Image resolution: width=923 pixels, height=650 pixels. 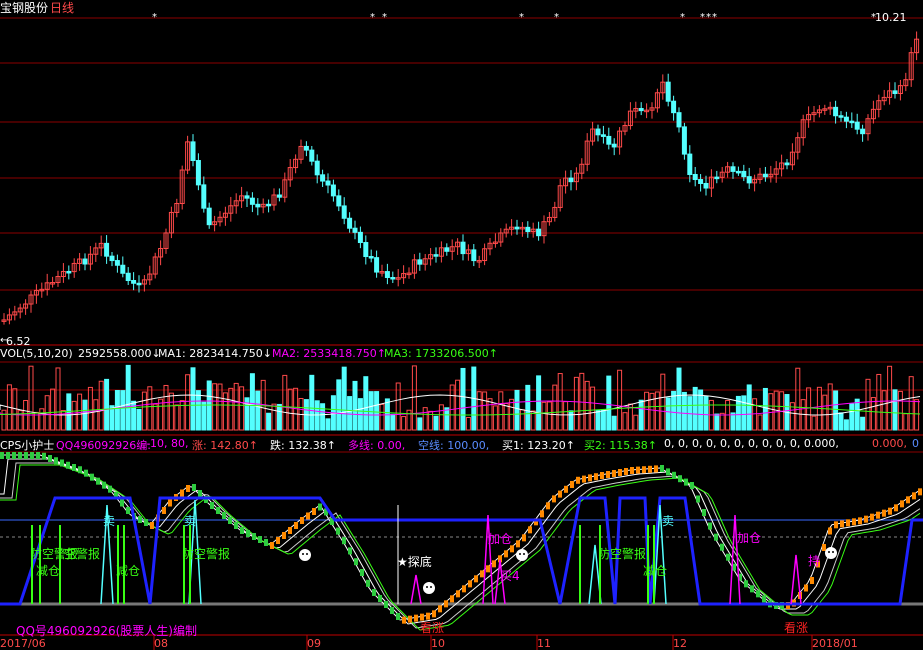 What do you see at coordinates (438, 643) in the screenshot?
I see `time-label-3: 10` at bounding box center [438, 643].